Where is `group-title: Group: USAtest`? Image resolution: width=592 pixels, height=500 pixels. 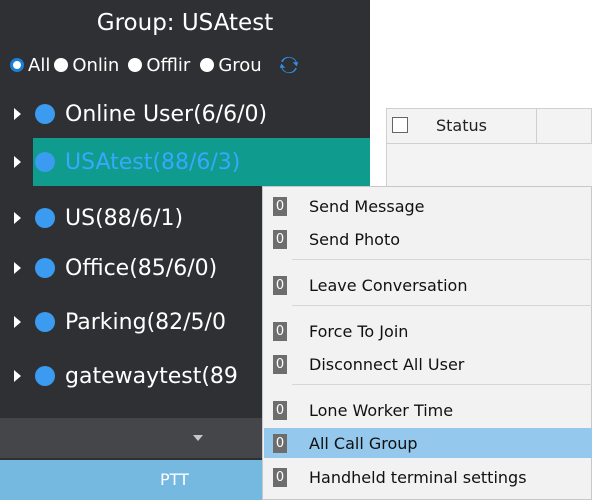 group-title: Group: USAtest is located at coordinates (185, 23).